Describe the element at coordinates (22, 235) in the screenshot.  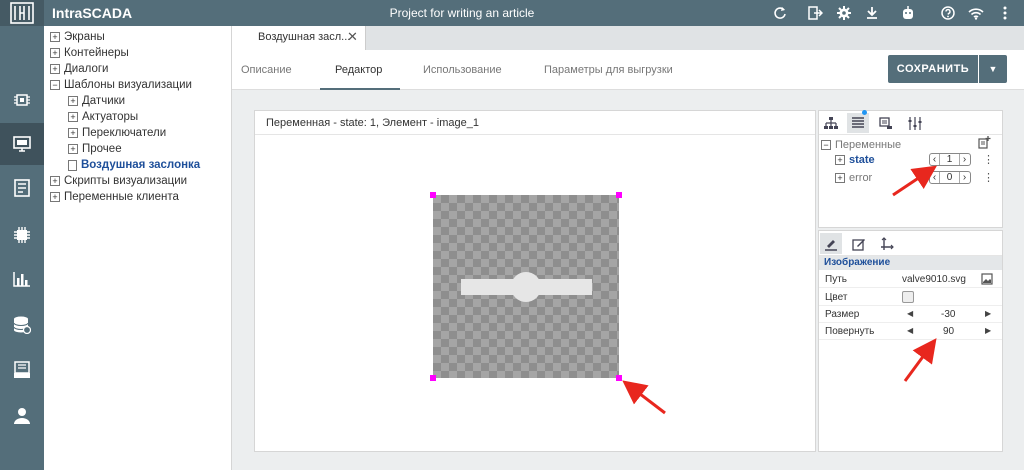
I see `rail-chip` at that location.